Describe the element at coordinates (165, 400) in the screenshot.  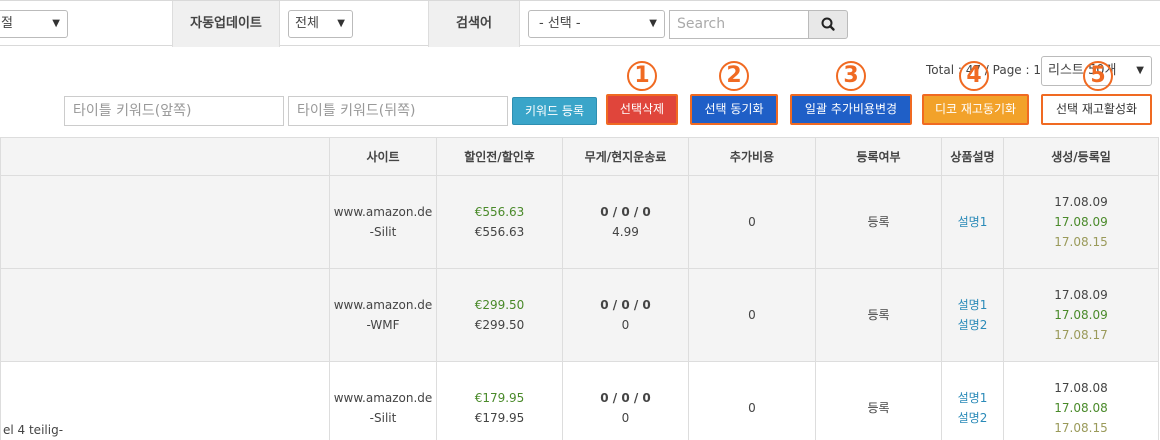
I see `product-title: el 4 teilig-` at that location.